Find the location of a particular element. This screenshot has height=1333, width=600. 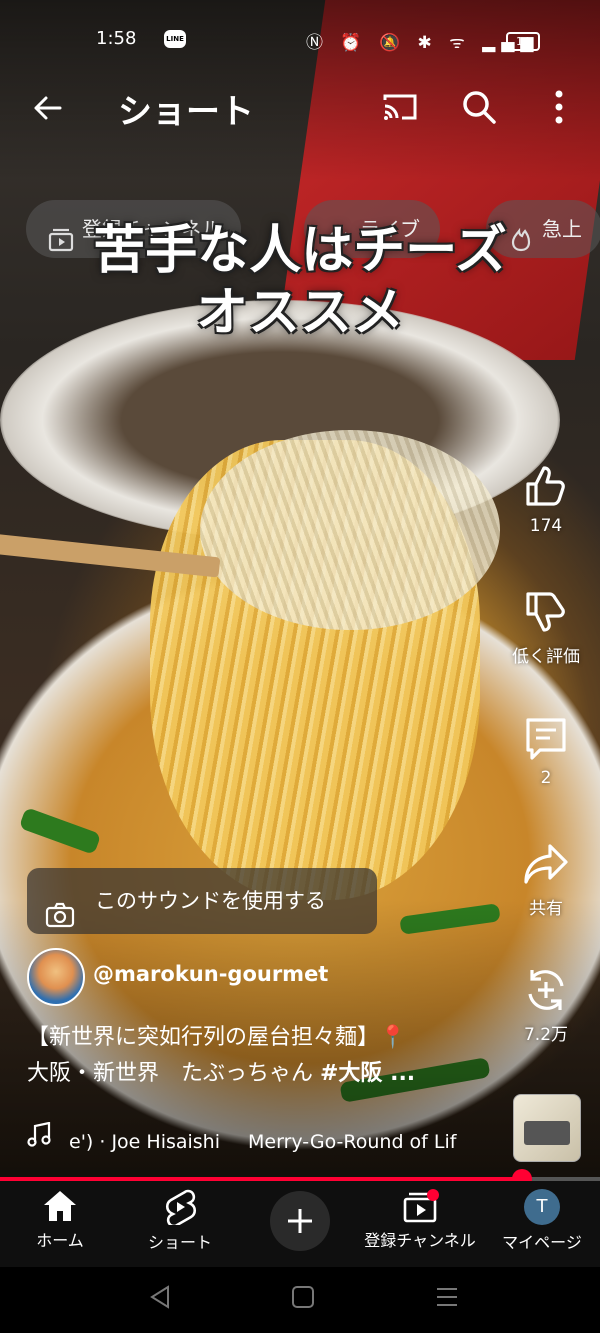

bottom-navigation: ホーム ショート 登録チャンネル T マイページ is located at coordinates (300, 1224).